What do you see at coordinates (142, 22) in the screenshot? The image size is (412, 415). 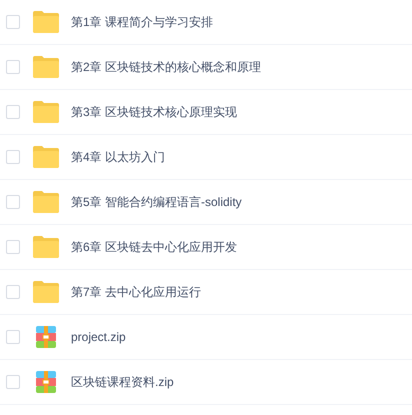 I see `file-name: 第1章 课程简介与学习安排` at bounding box center [142, 22].